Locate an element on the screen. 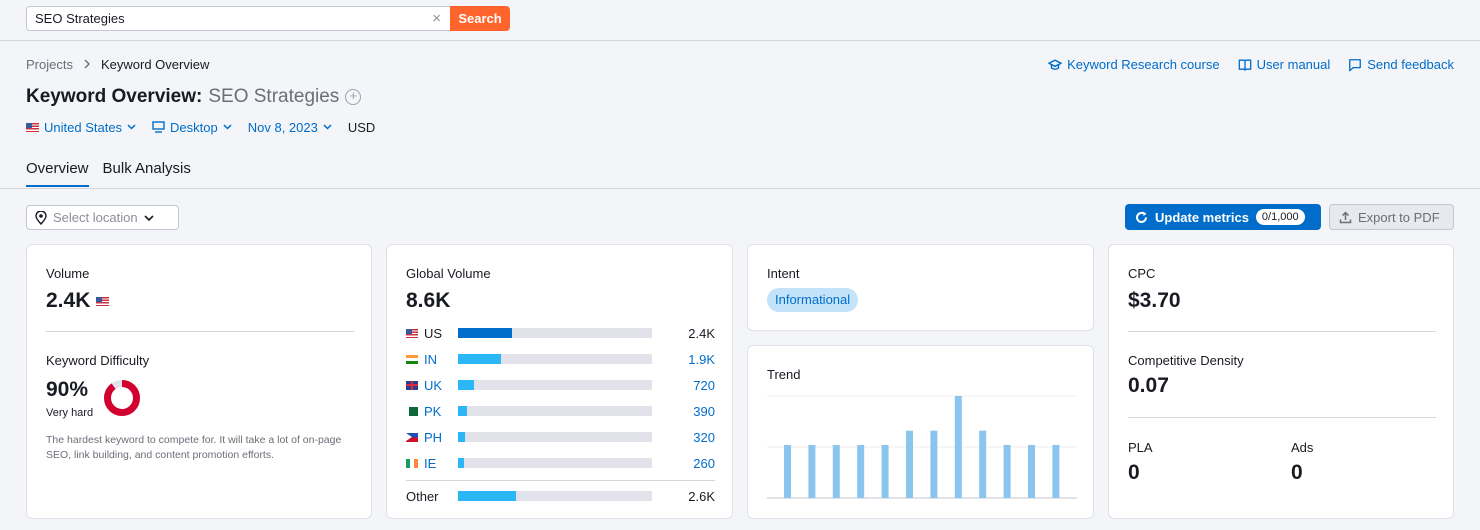 The height and width of the screenshot is (530, 1480). device-label: Desktop is located at coordinates (194, 127).